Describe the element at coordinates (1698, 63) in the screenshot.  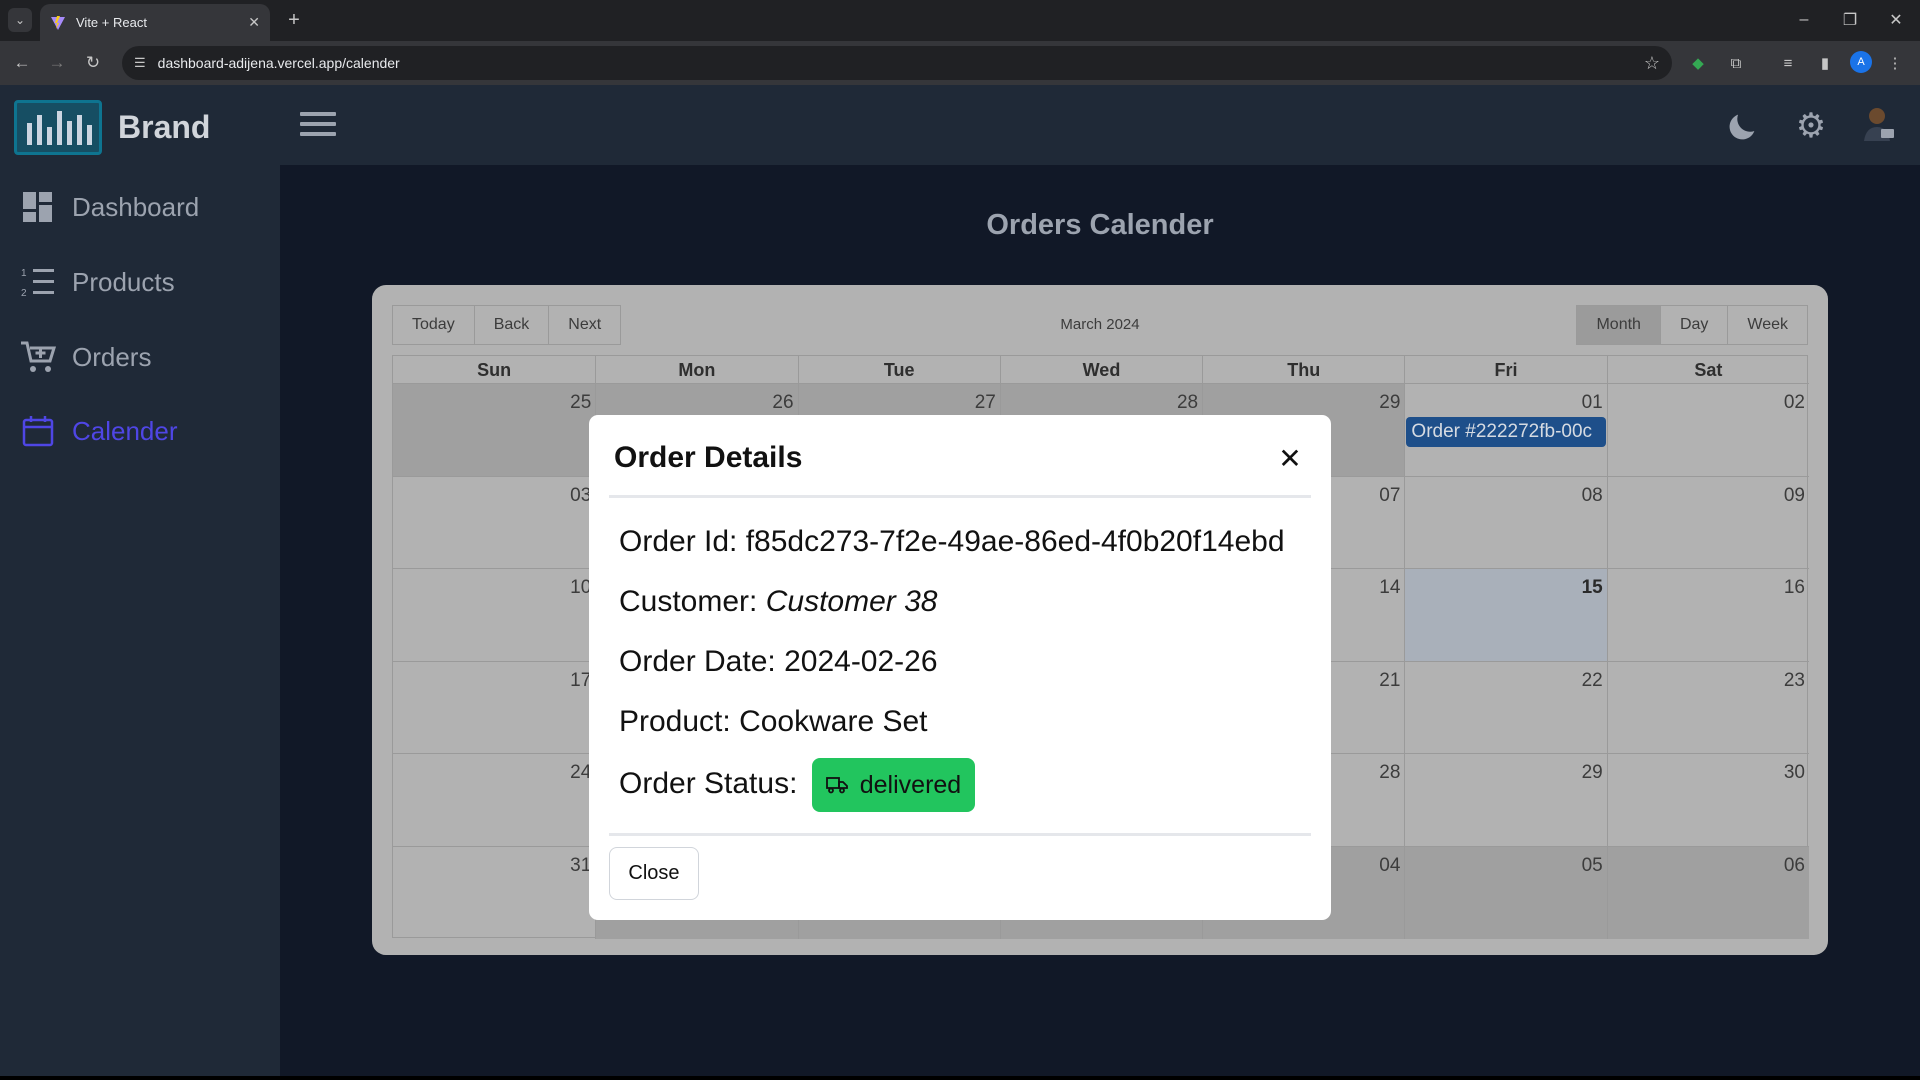
I see `extension-icon: ◆` at that location.